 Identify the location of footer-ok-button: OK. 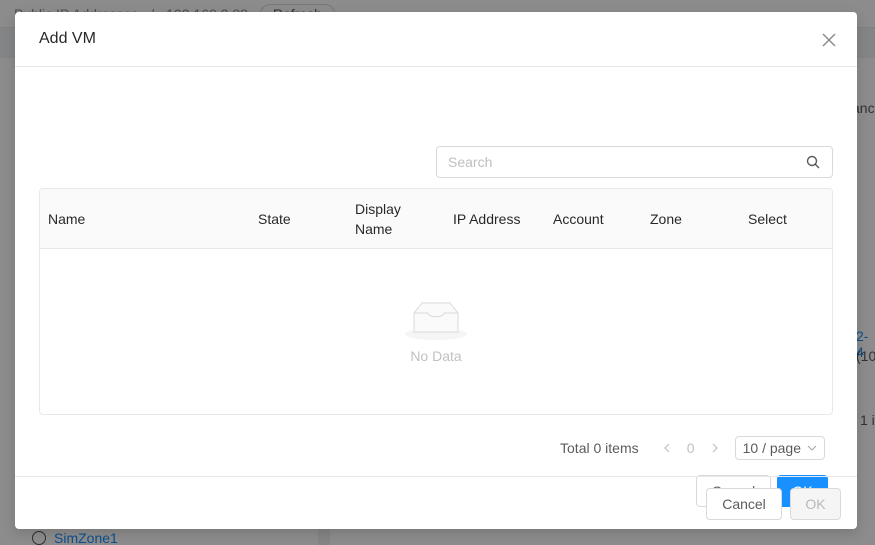
(815, 504).